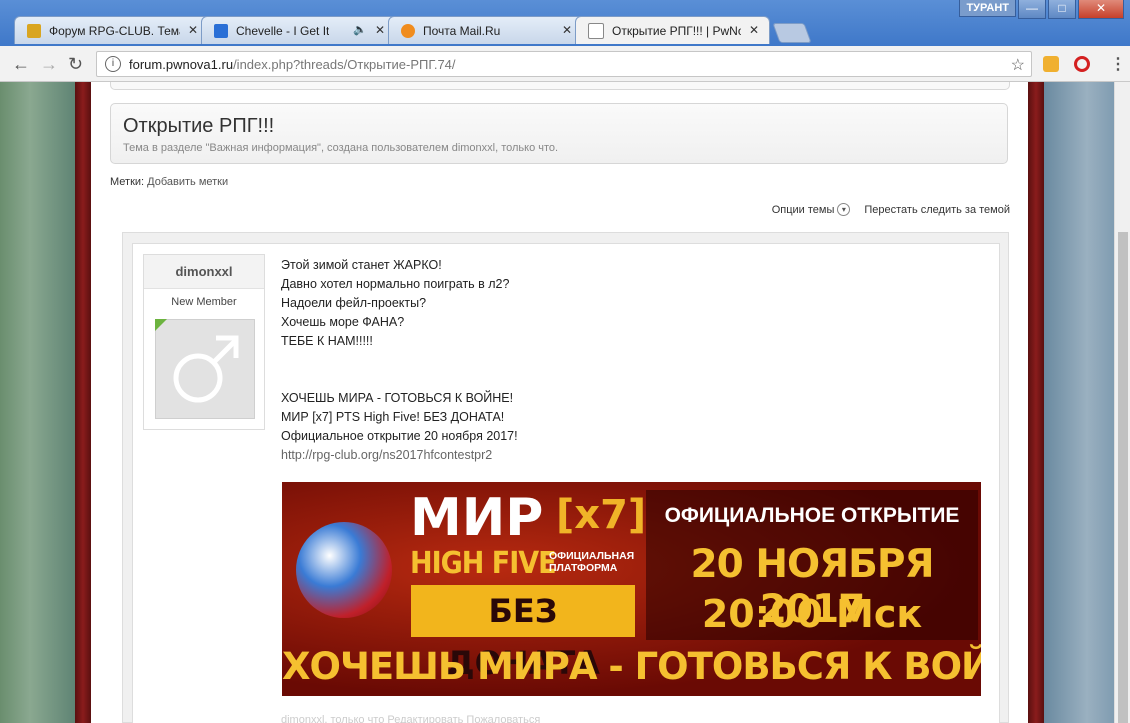 This screenshot has width=1130, height=723. What do you see at coordinates (360, 29) in the screenshot?
I see `audio-playing-icon: 🔈` at bounding box center [360, 29].